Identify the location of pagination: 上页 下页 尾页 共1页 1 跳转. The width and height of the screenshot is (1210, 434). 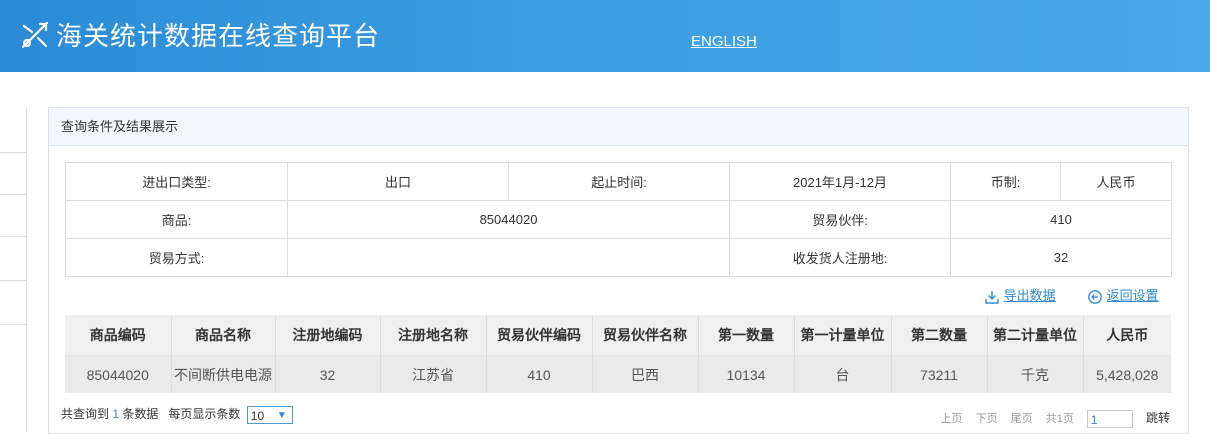
(1050, 419).